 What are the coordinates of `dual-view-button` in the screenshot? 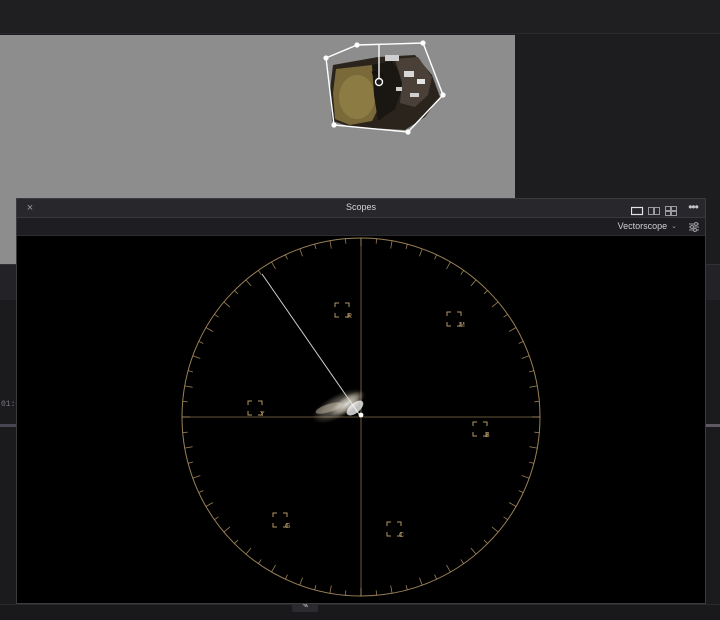 It's located at (654, 209).